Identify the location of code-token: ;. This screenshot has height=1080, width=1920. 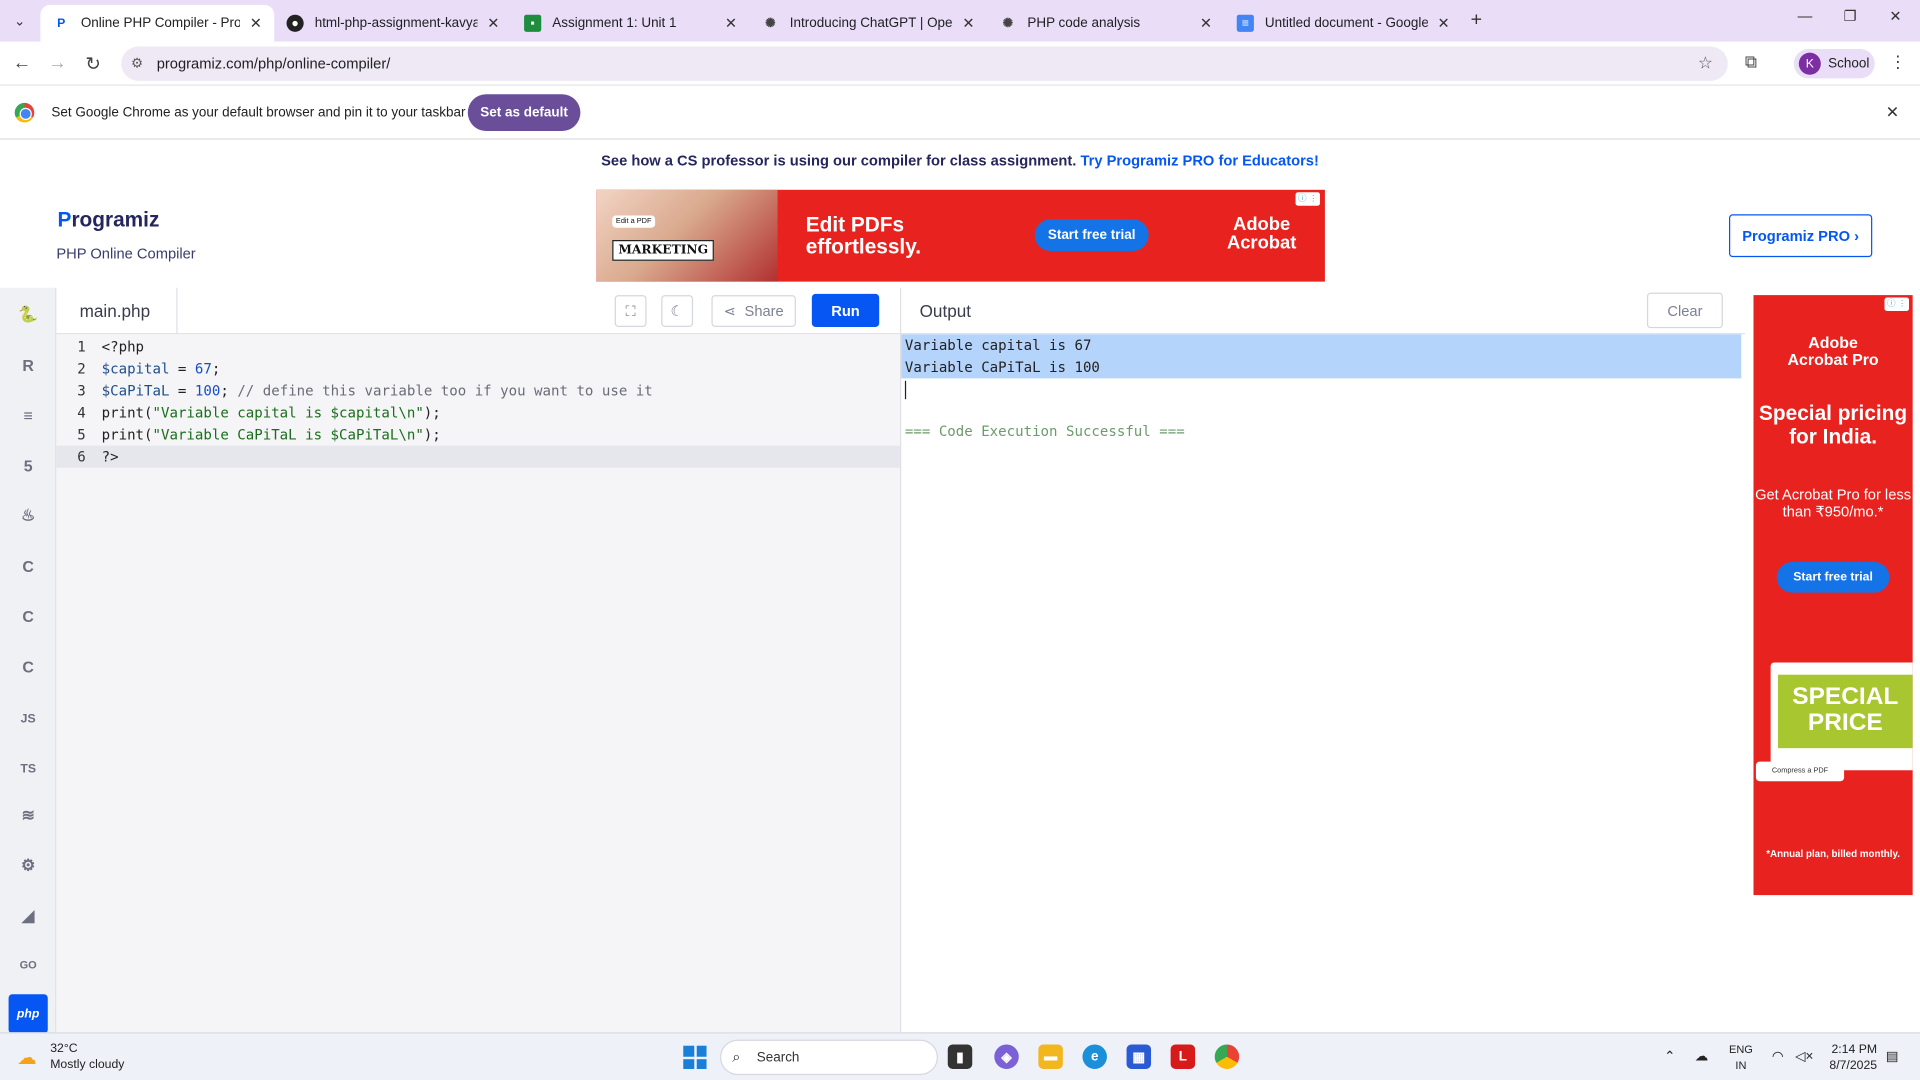
(229, 391).